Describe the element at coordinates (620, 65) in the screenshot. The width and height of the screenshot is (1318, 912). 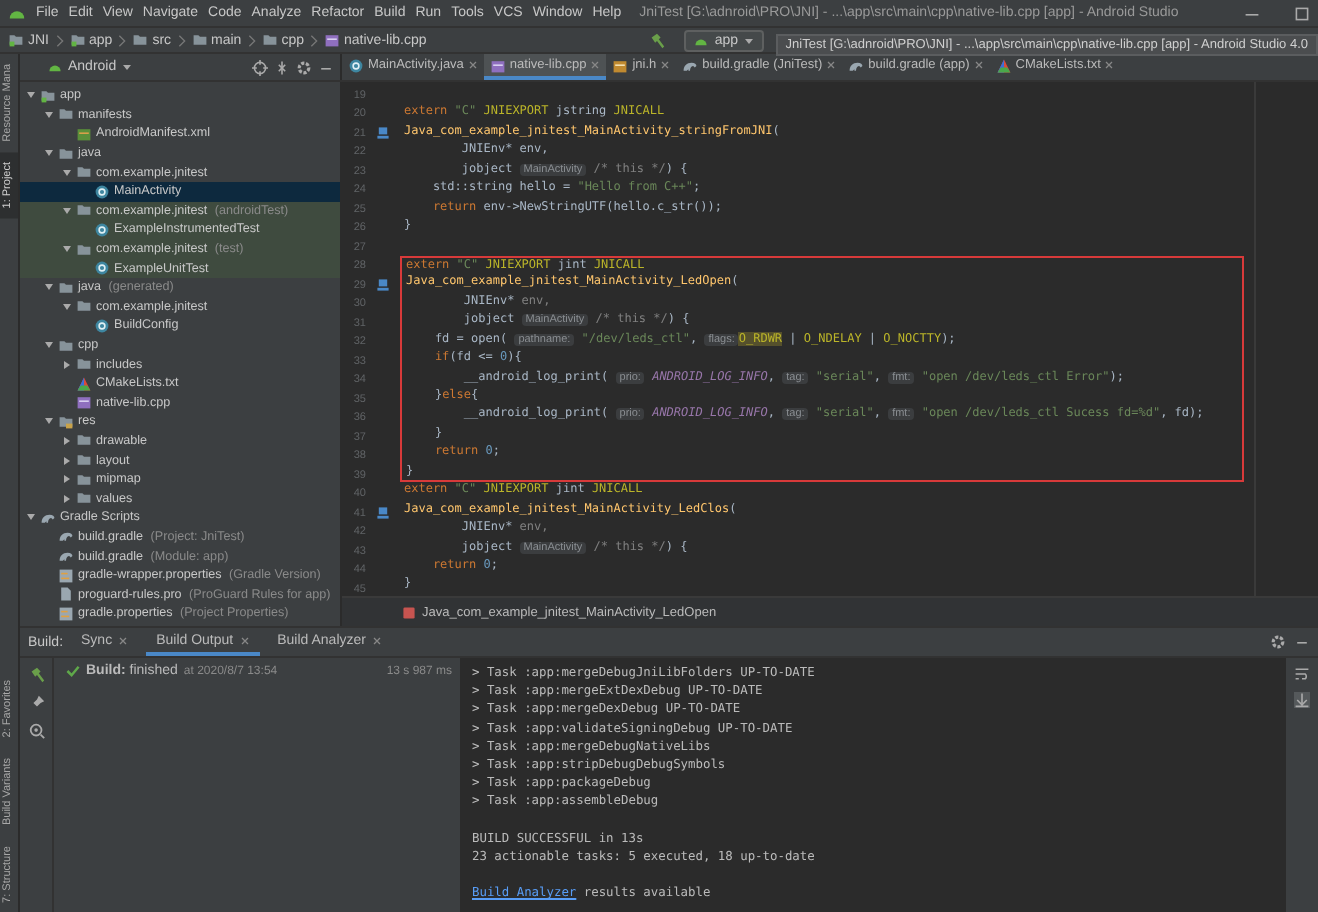
I see `header-file-icon` at that location.